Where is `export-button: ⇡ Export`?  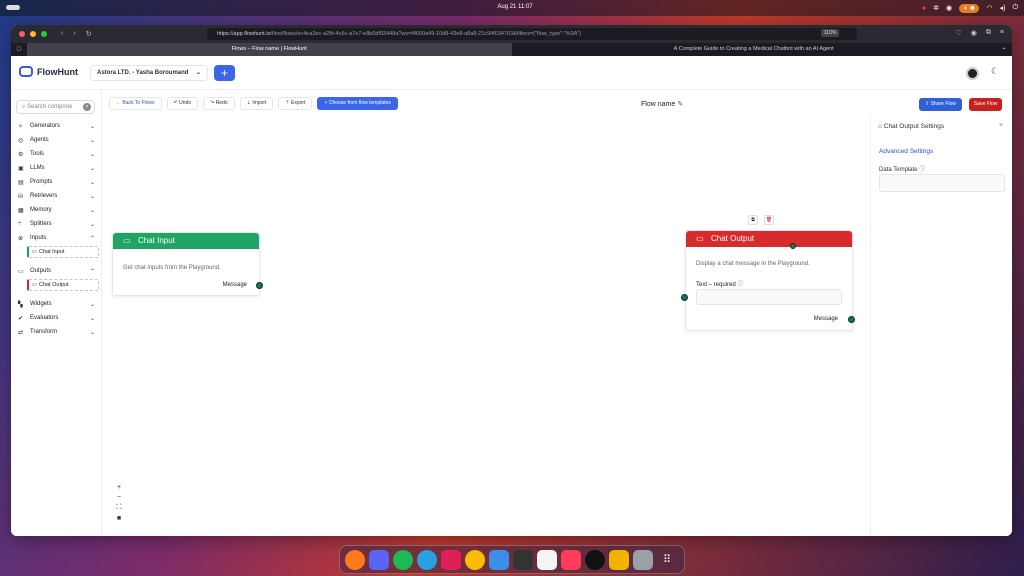 export-button: ⇡ Export is located at coordinates (295, 103).